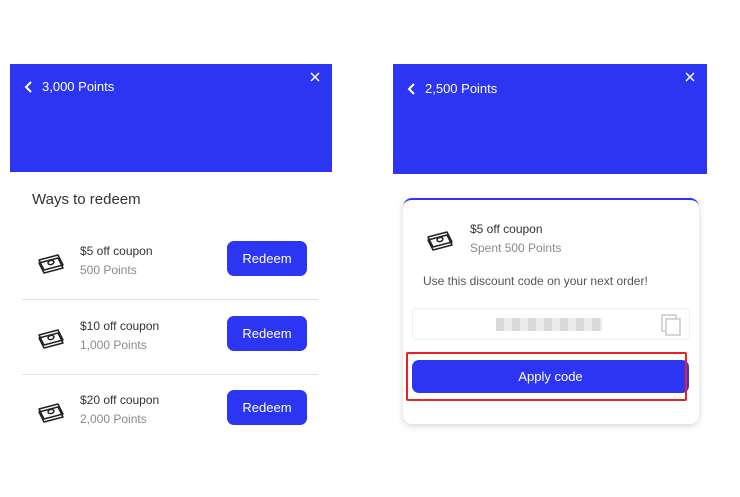 The height and width of the screenshot is (497, 740). What do you see at coordinates (546, 376) in the screenshot?
I see `highlight-box` at bounding box center [546, 376].